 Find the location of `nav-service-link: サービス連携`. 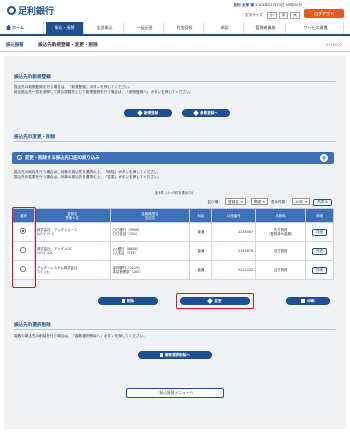

nav-service-link: サービス連携 is located at coordinates (316, 28).